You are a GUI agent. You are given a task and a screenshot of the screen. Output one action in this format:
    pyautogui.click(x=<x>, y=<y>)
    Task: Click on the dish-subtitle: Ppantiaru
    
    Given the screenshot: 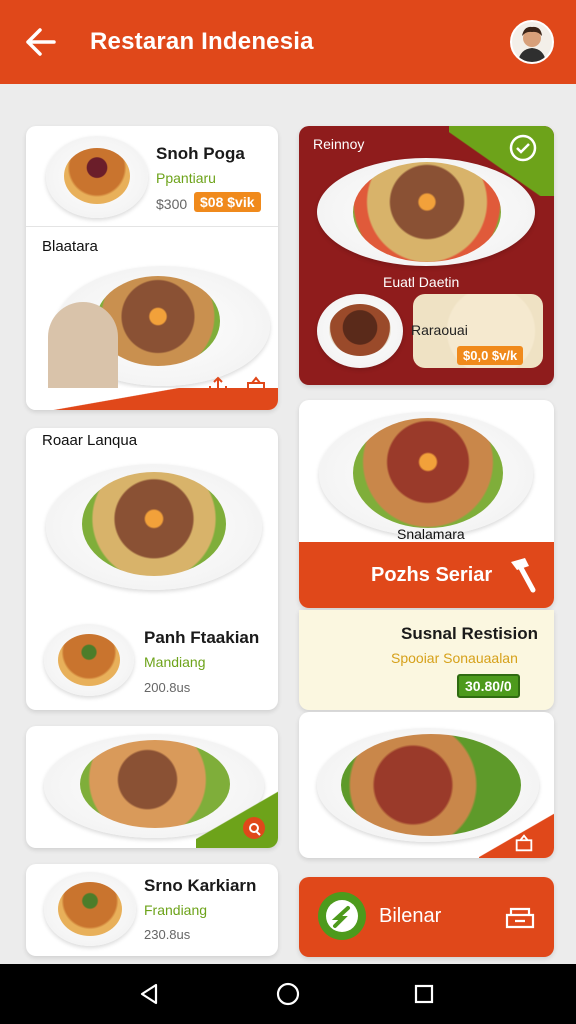 What is the action you would take?
    pyautogui.click(x=186, y=178)
    